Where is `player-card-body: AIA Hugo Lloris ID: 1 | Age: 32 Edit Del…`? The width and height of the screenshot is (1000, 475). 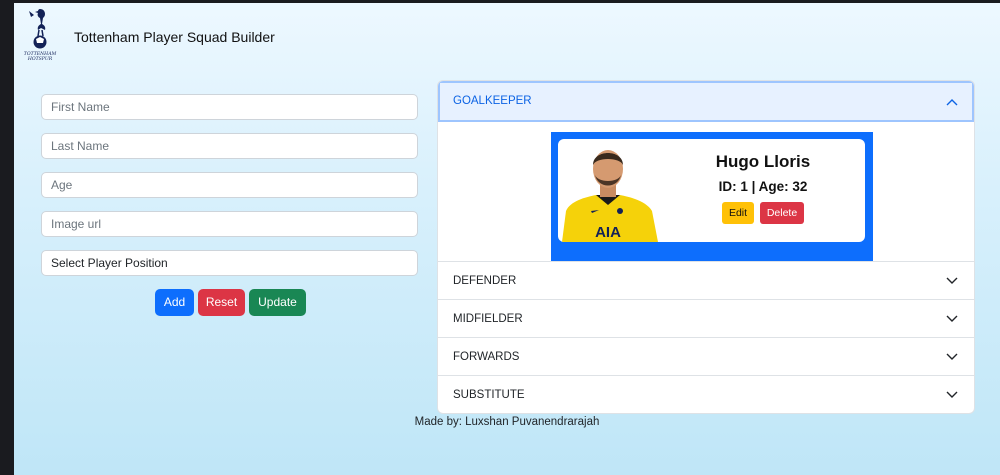
player-card-body: AIA Hugo Lloris ID: 1 | Age: 32 Edit Del… is located at coordinates (711, 190).